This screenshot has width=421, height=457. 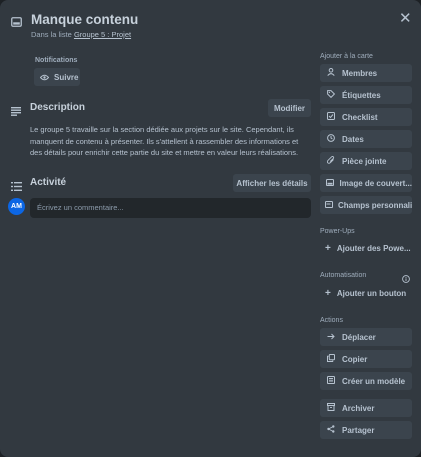 What do you see at coordinates (58, 107) in the screenshot?
I see `description-heading: Description` at bounding box center [58, 107].